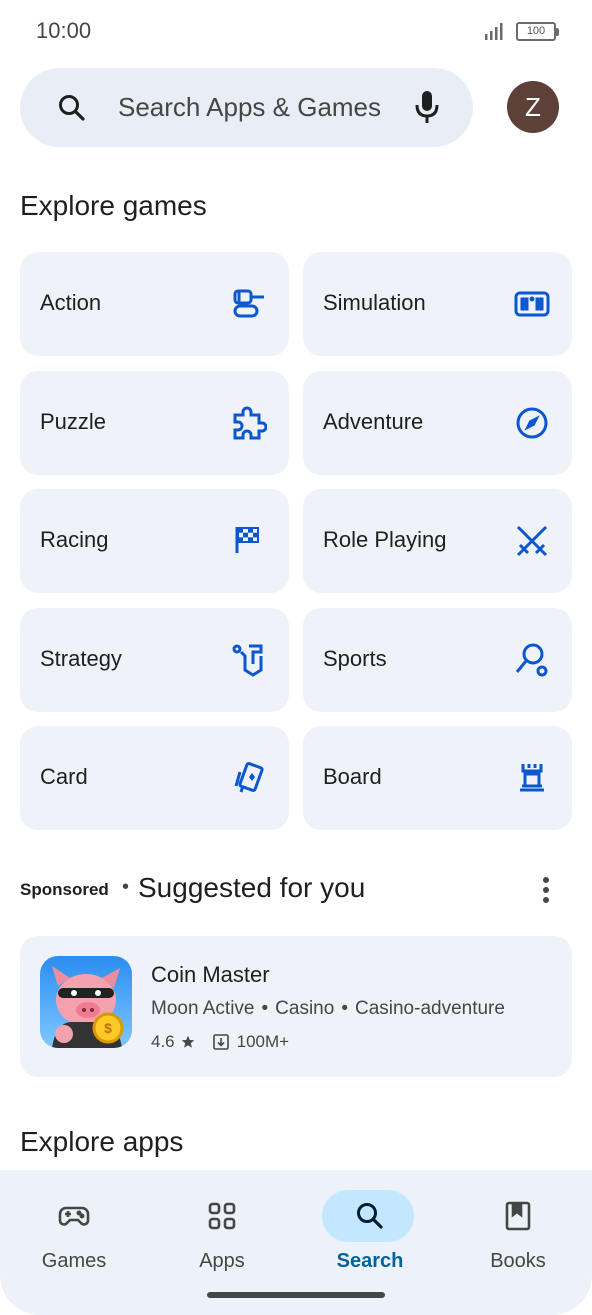  Describe the element at coordinates (533, 107) in the screenshot. I see `avatar: Z` at that location.